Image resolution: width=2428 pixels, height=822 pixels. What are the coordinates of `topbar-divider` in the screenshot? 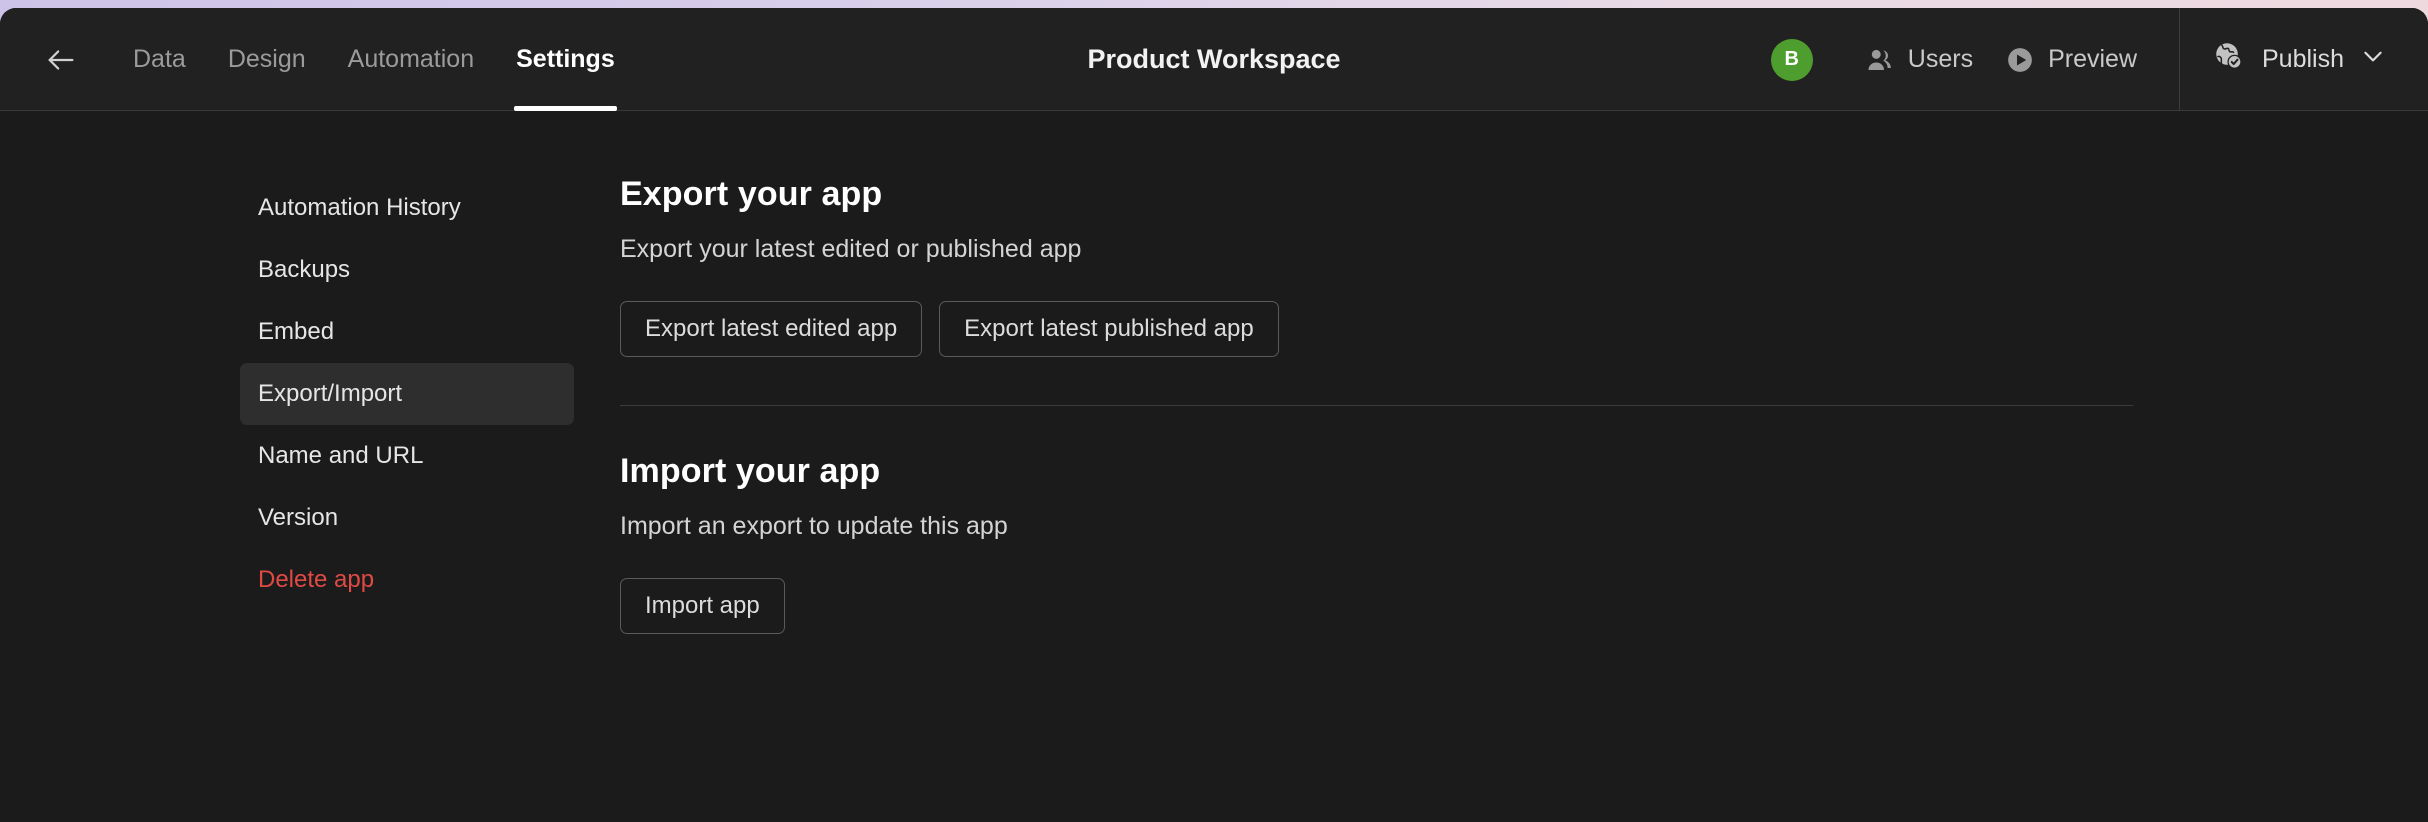 It's located at (2179, 59).